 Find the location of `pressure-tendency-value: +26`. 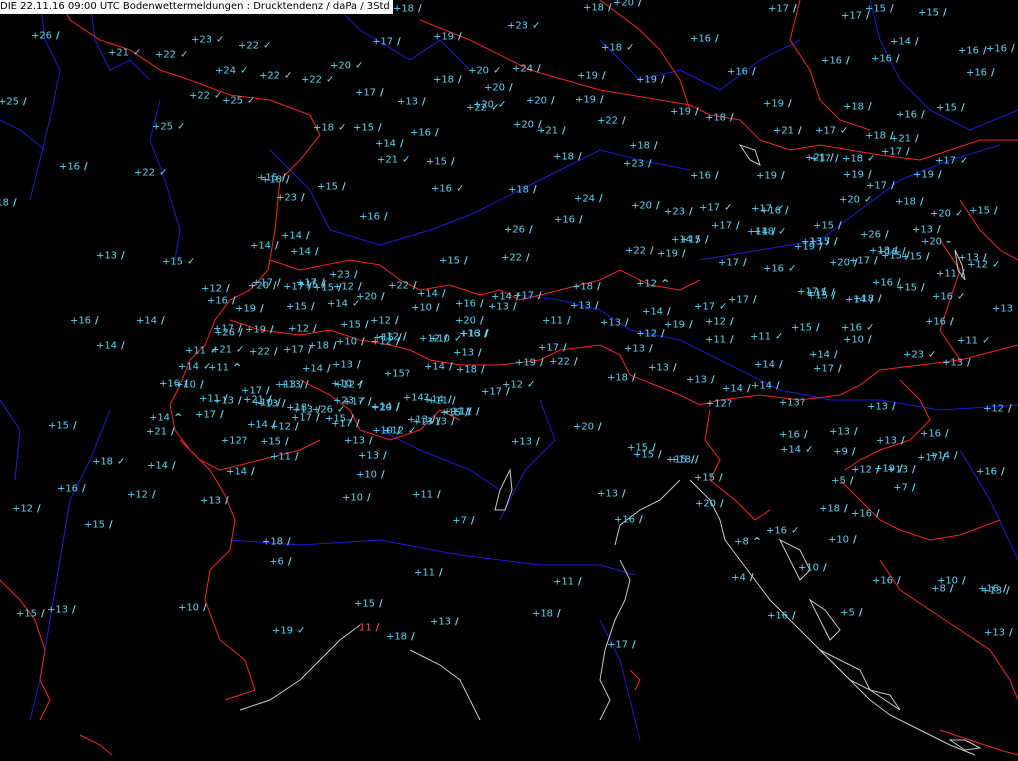

pressure-tendency-value: +26 is located at coordinates (41, 36).